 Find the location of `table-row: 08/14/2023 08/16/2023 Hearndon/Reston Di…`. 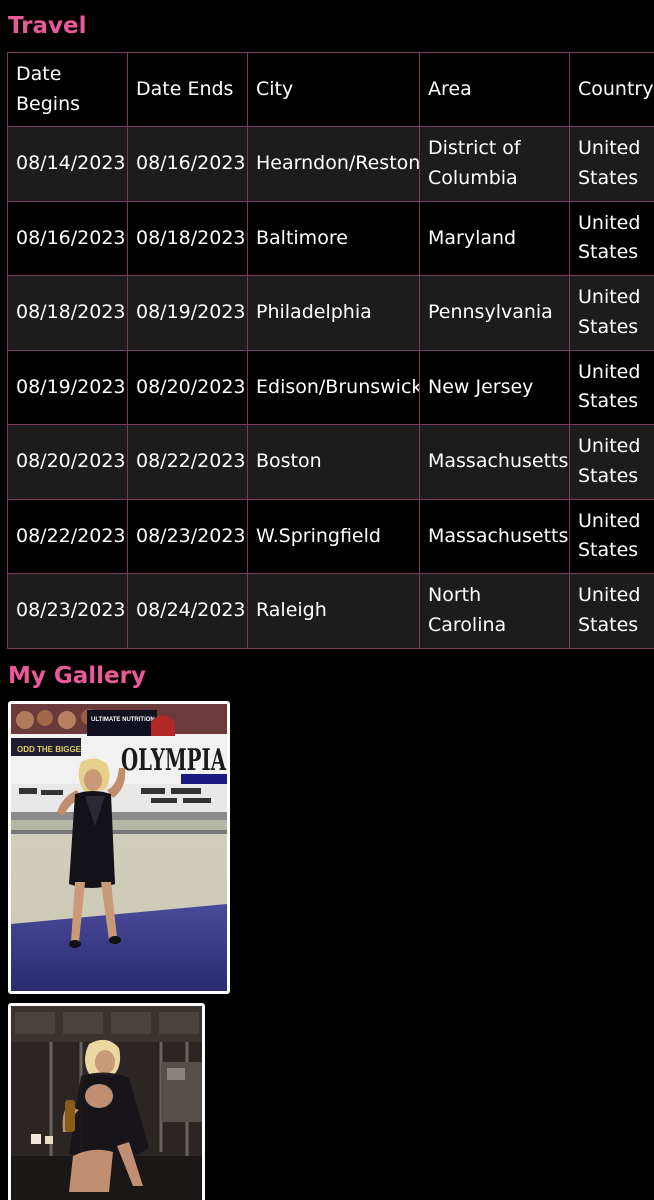

table-row: 08/14/2023 08/16/2023 Hearndon/Reston Di… is located at coordinates (330, 164).